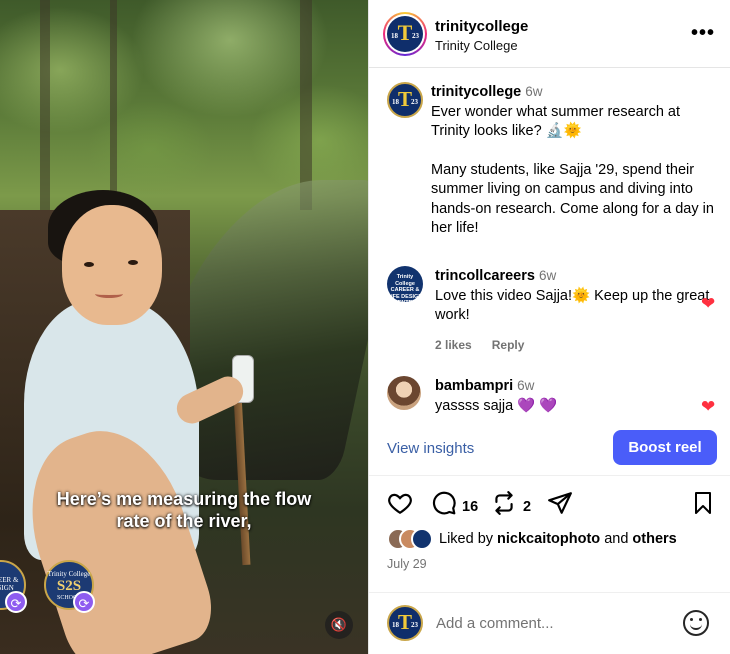 The width and height of the screenshot is (730, 654). What do you see at coordinates (476, 92) in the screenshot?
I see `caption-username: trinitycollege` at bounding box center [476, 92].